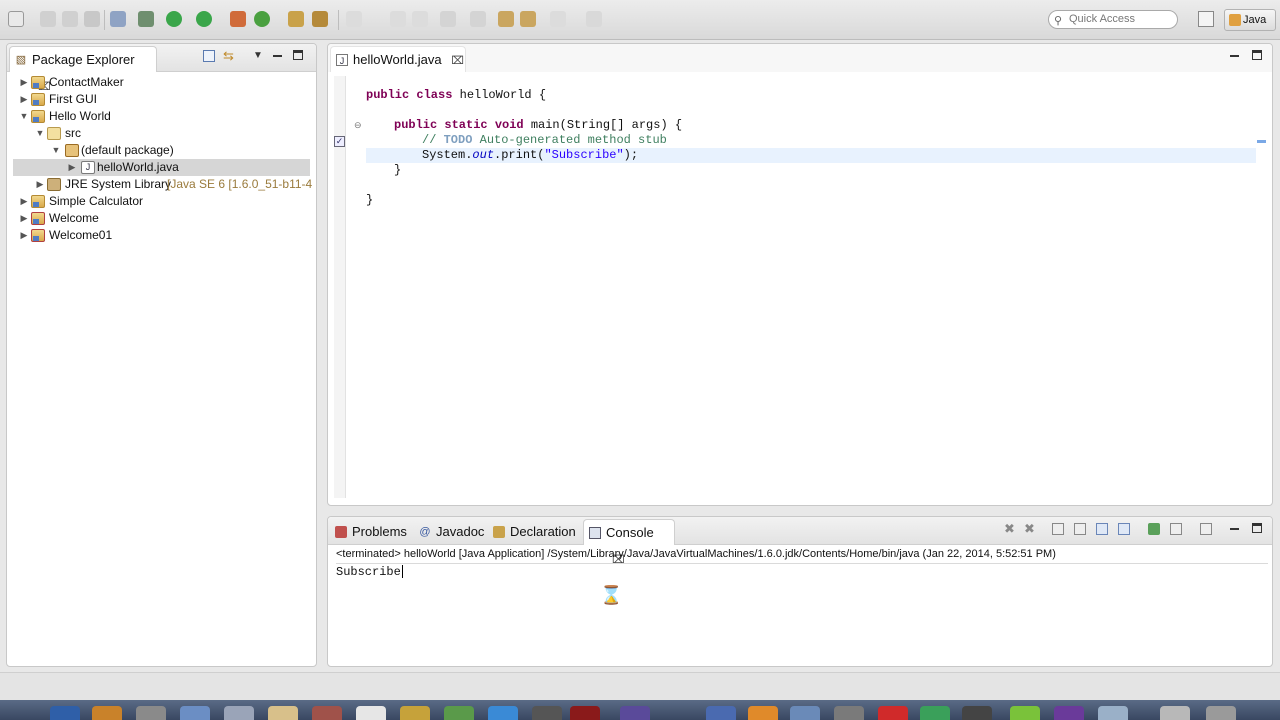 This screenshot has width=1280, height=720. Describe the element at coordinates (534, 532) in the screenshot. I see `tab-declaration: Declaration` at that location.